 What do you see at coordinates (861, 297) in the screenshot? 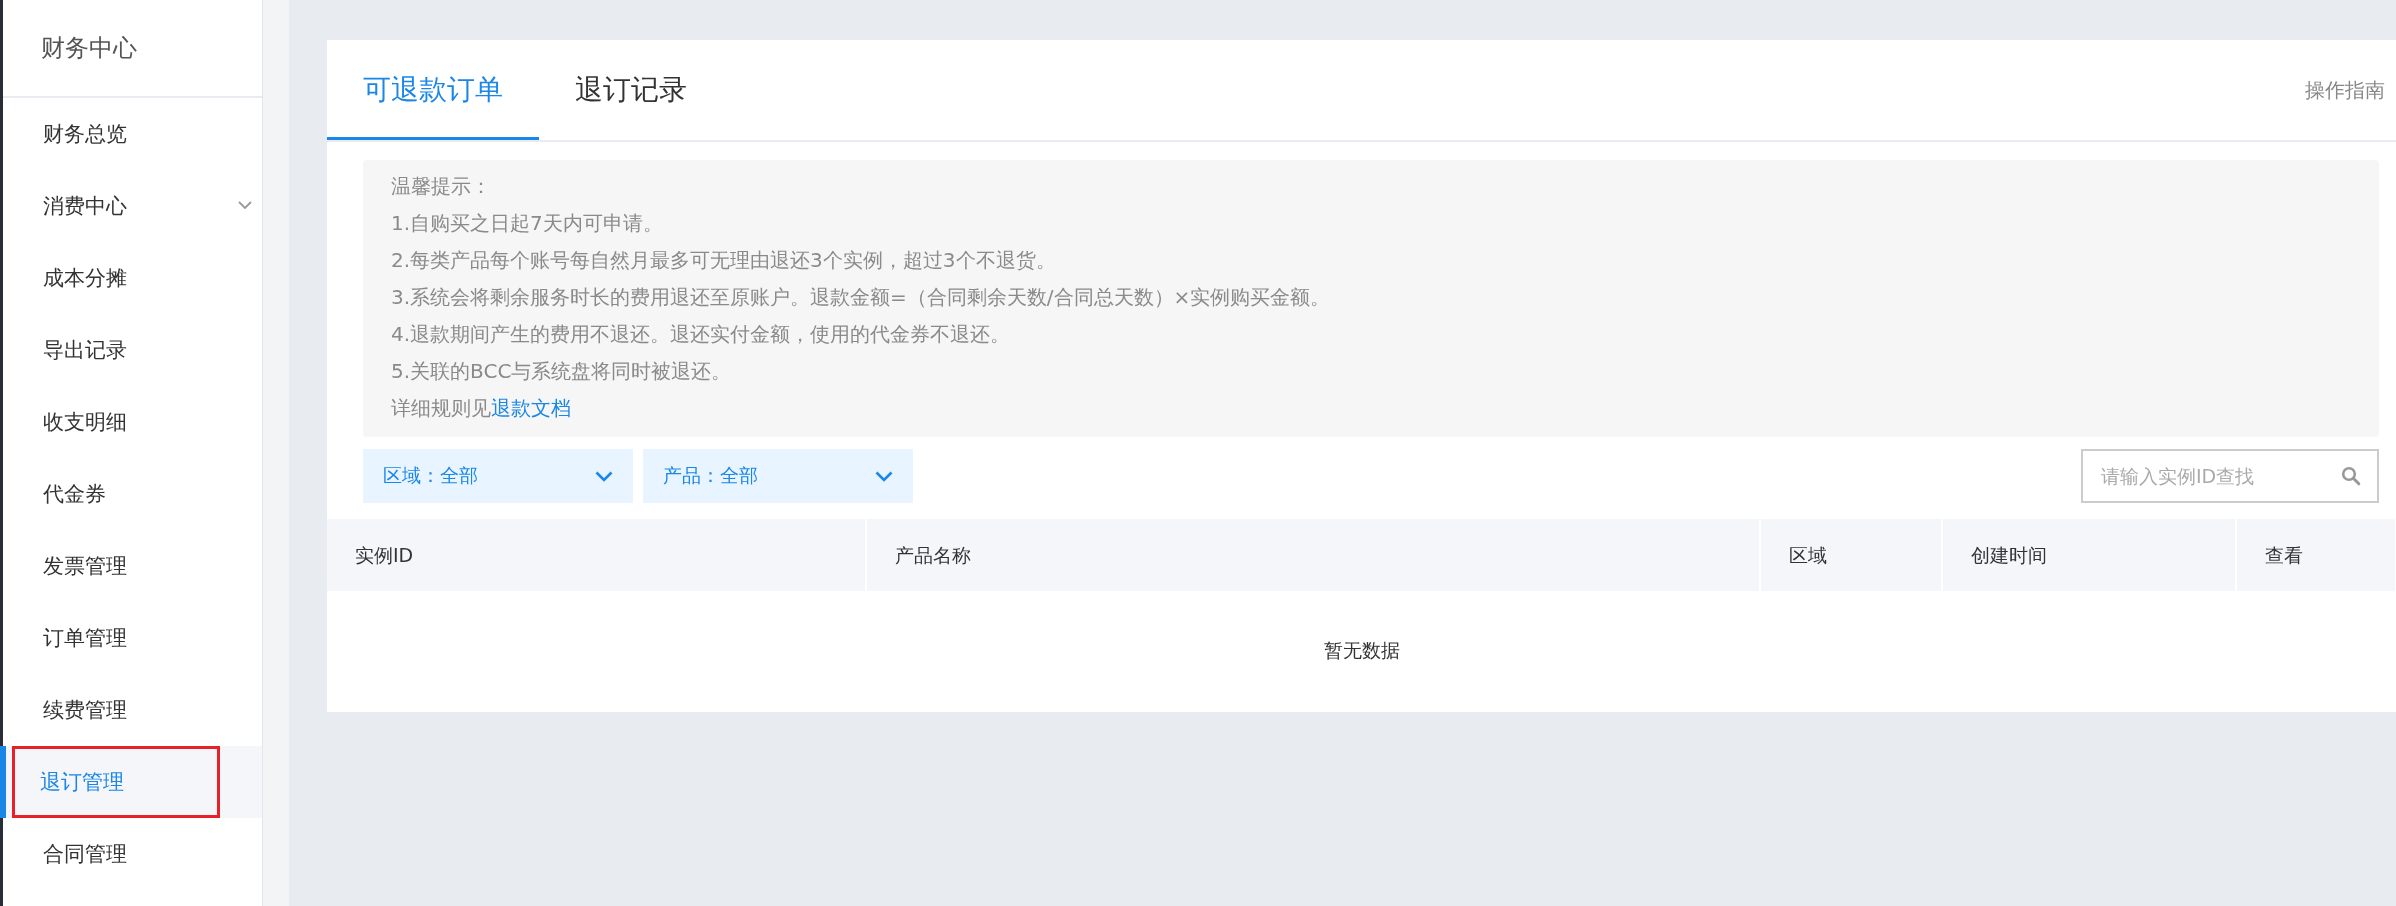
I see `notice-text: 3.系统会将剩余服务时长的费用退还至原账户。退款金额=（合同剩余天数/合同总天数）×实例购买金额。` at bounding box center [861, 297].